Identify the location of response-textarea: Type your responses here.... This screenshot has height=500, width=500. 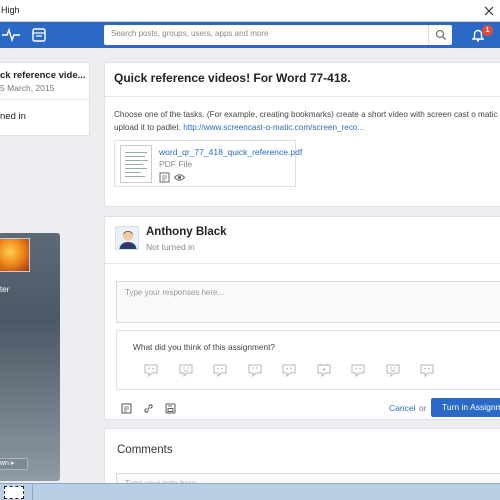
(308, 302).